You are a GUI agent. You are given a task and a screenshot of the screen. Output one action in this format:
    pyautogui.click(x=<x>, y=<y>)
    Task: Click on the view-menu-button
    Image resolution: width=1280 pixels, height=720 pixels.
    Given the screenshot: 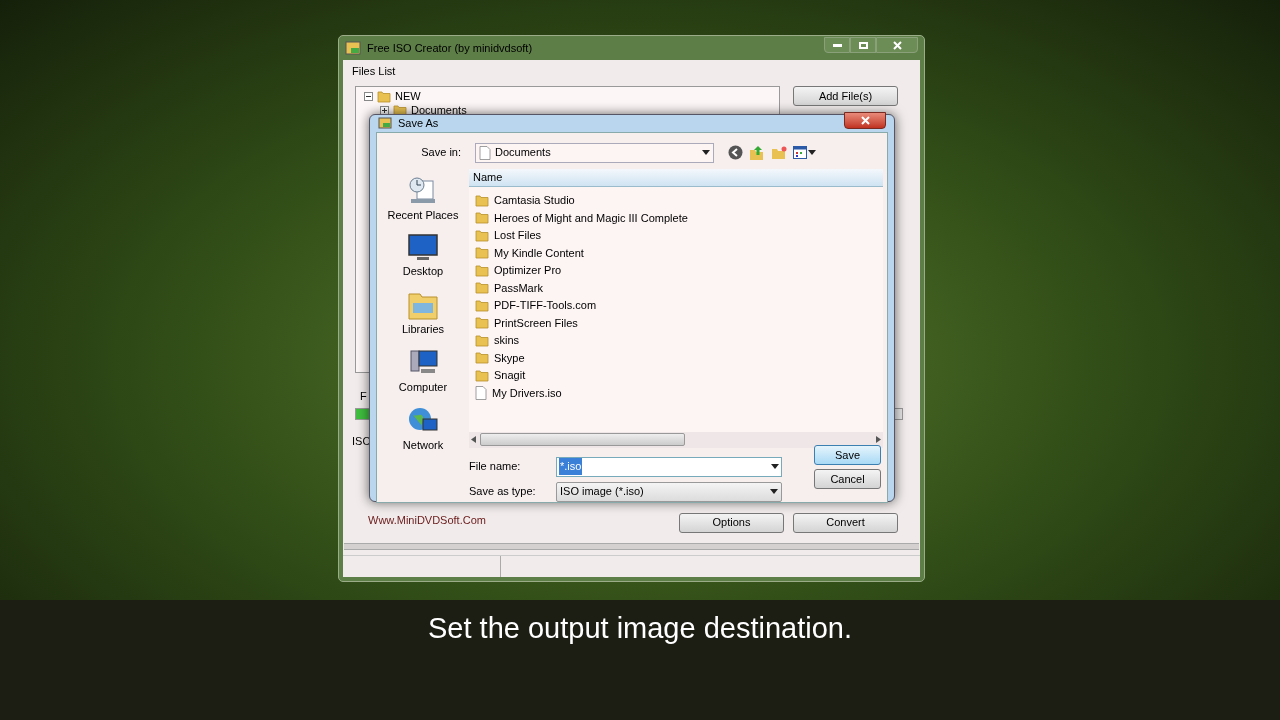 What is the action you would take?
    pyautogui.click(x=804, y=152)
    